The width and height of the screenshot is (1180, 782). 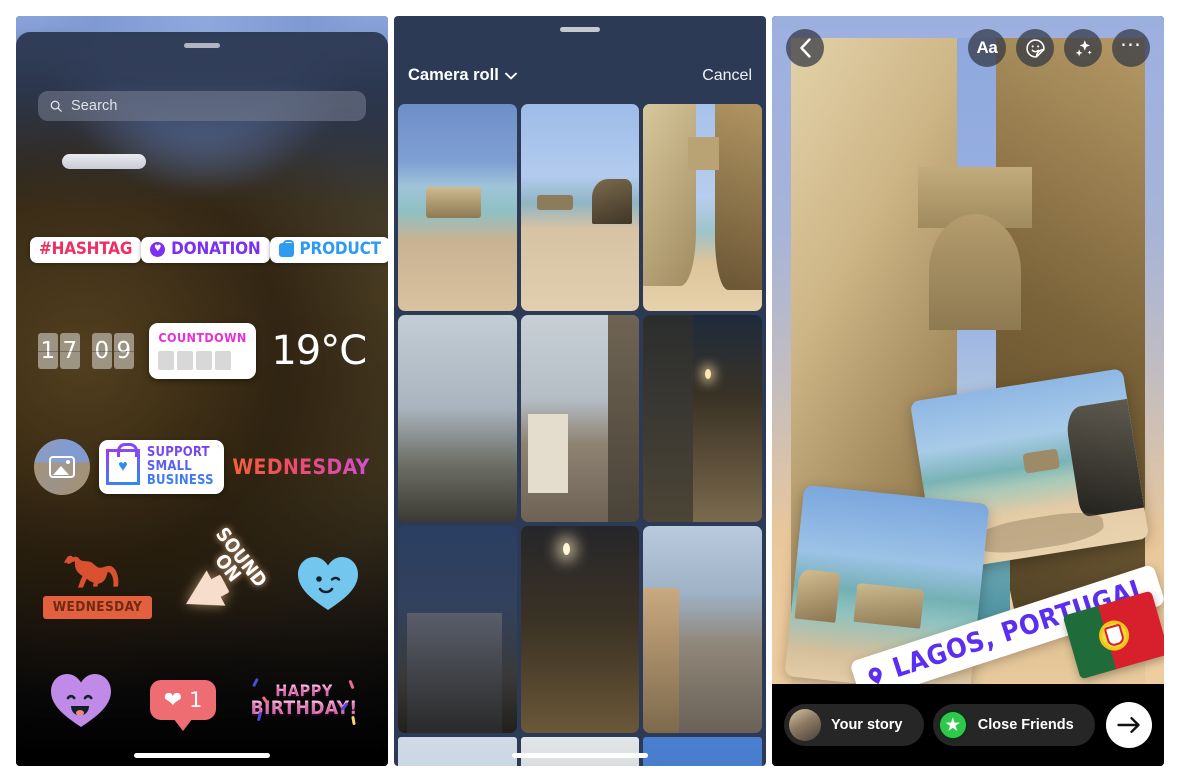 I want to click on temperature-sticker: 19°C, so click(x=319, y=351).